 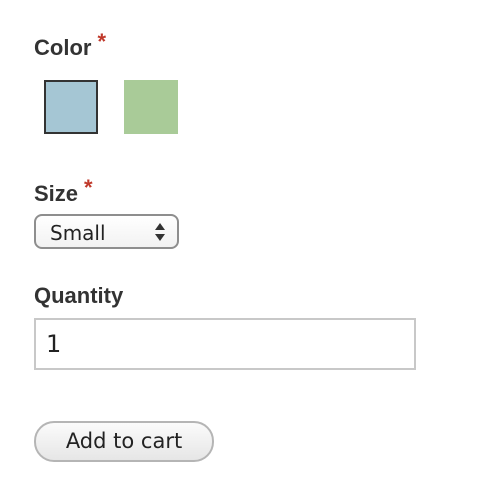 What do you see at coordinates (71, 107) in the screenshot?
I see `color-swatch-blue` at bounding box center [71, 107].